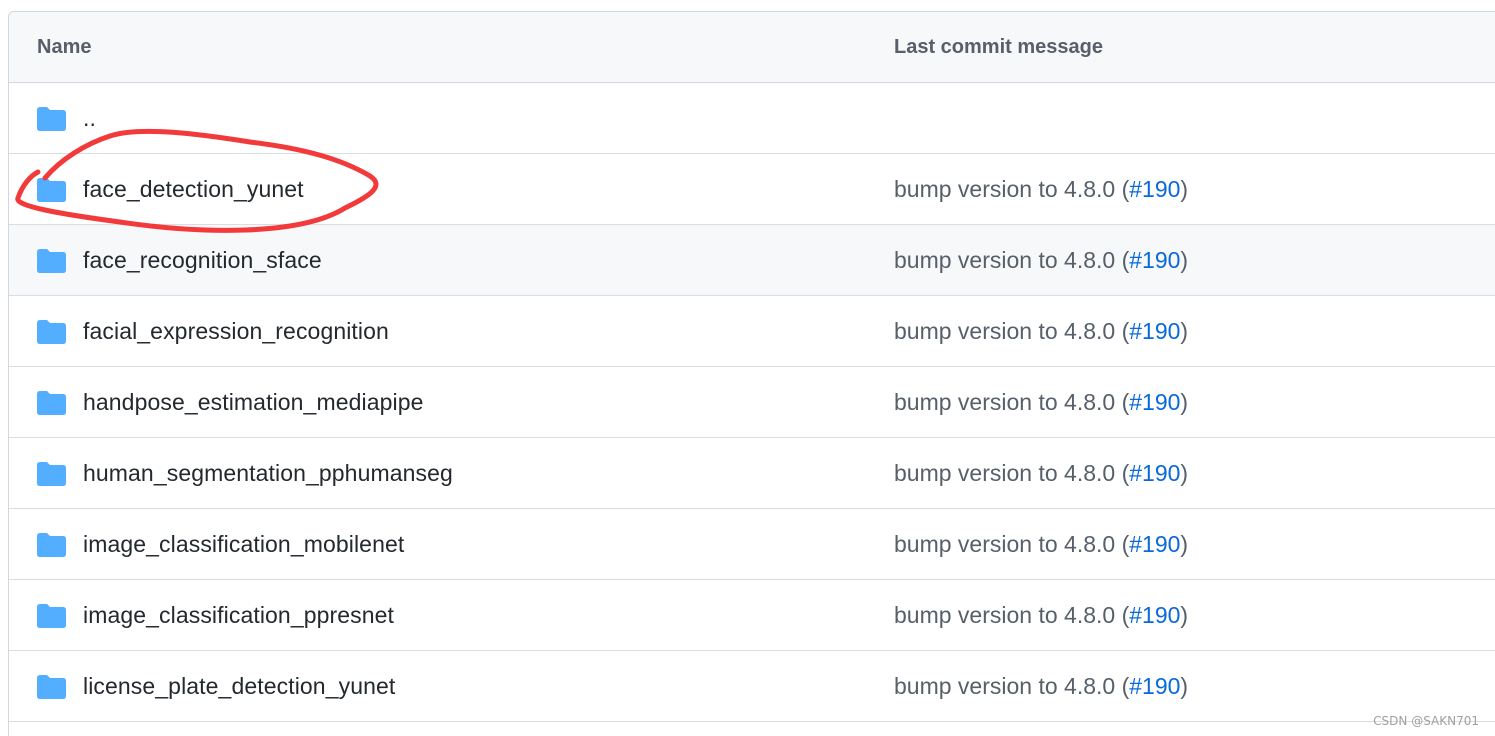 The height and width of the screenshot is (736, 1495). Describe the element at coordinates (202, 260) in the screenshot. I see `file-name-link: face_recognition_sface` at that location.